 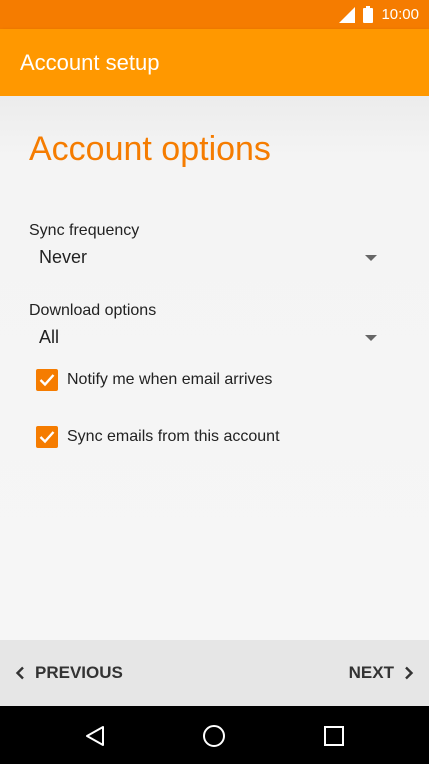 What do you see at coordinates (214, 14) in the screenshot?
I see `status-bar: 10:00` at bounding box center [214, 14].